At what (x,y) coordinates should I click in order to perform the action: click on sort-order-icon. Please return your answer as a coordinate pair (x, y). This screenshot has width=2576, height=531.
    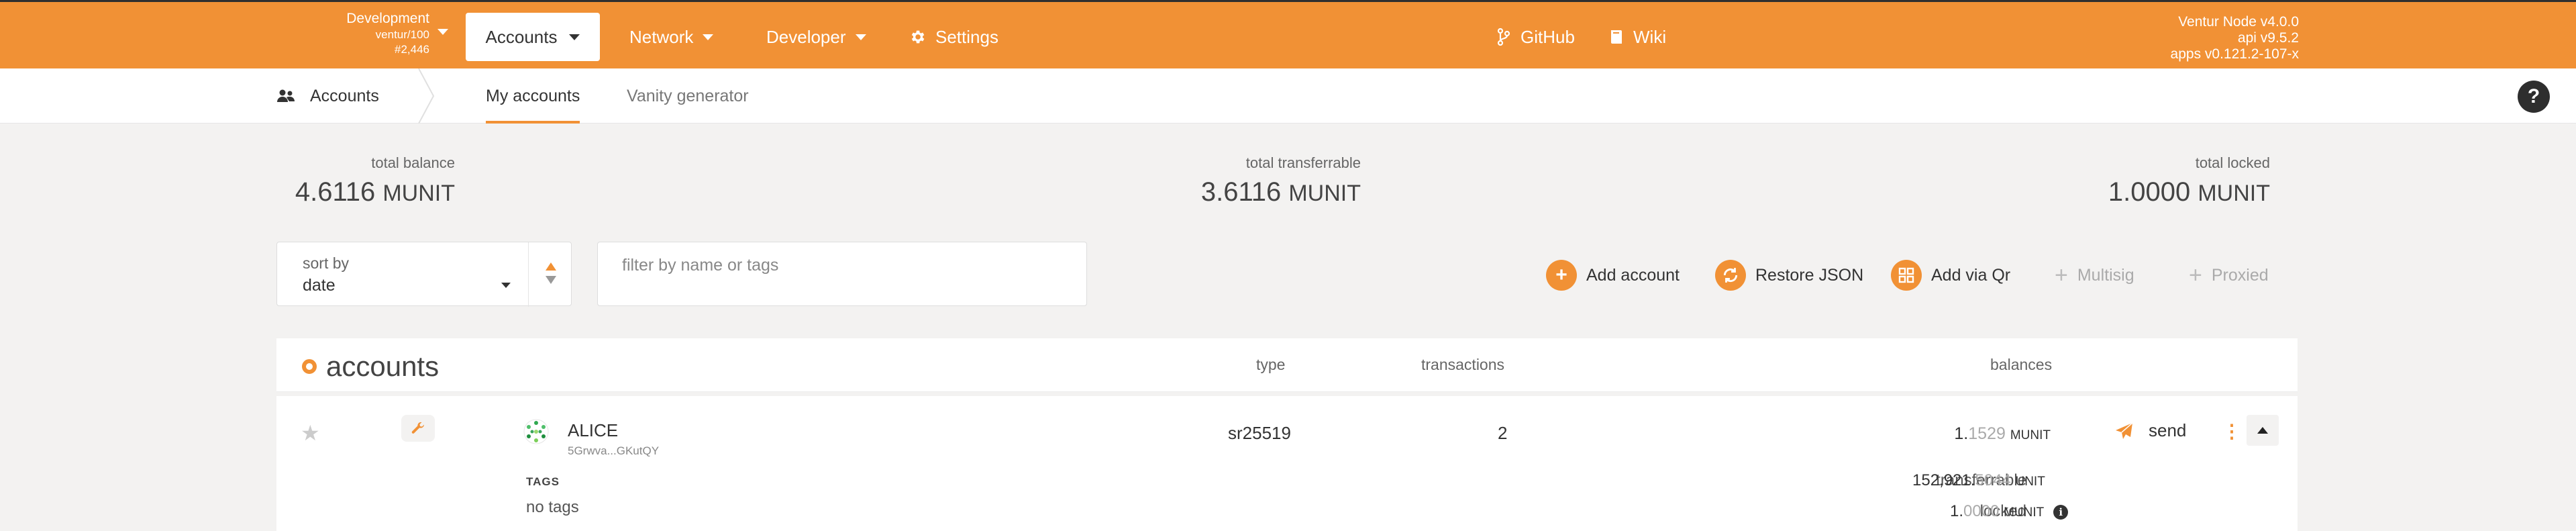
    Looking at the image, I should click on (551, 273).